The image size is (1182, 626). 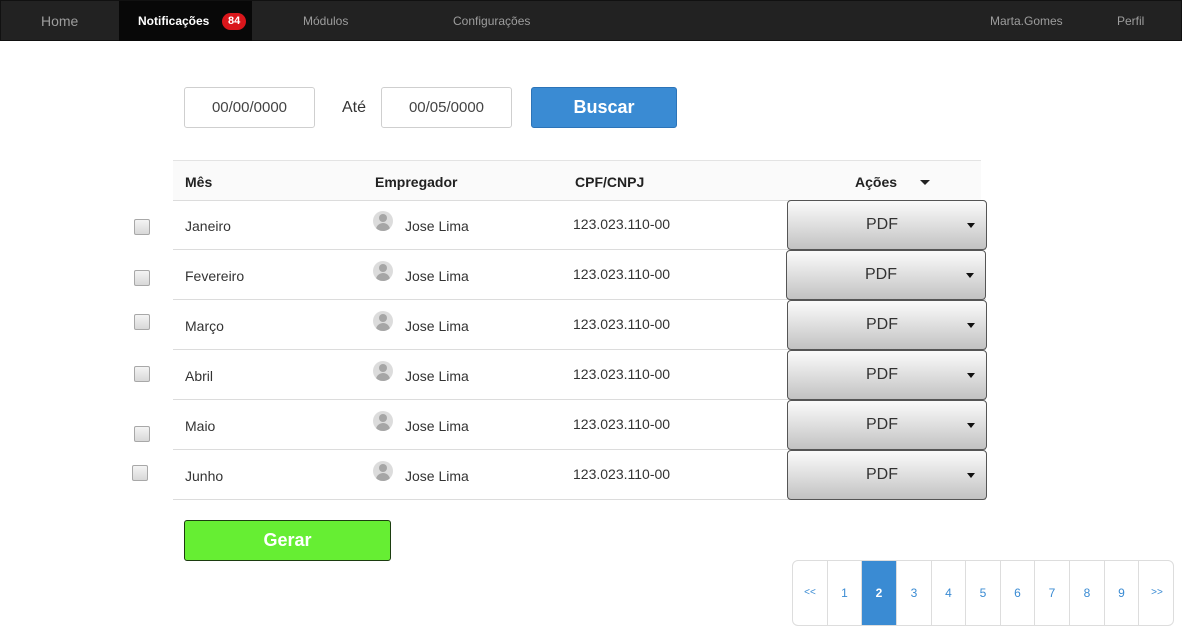 I want to click on row-month: Março, so click(x=204, y=326).